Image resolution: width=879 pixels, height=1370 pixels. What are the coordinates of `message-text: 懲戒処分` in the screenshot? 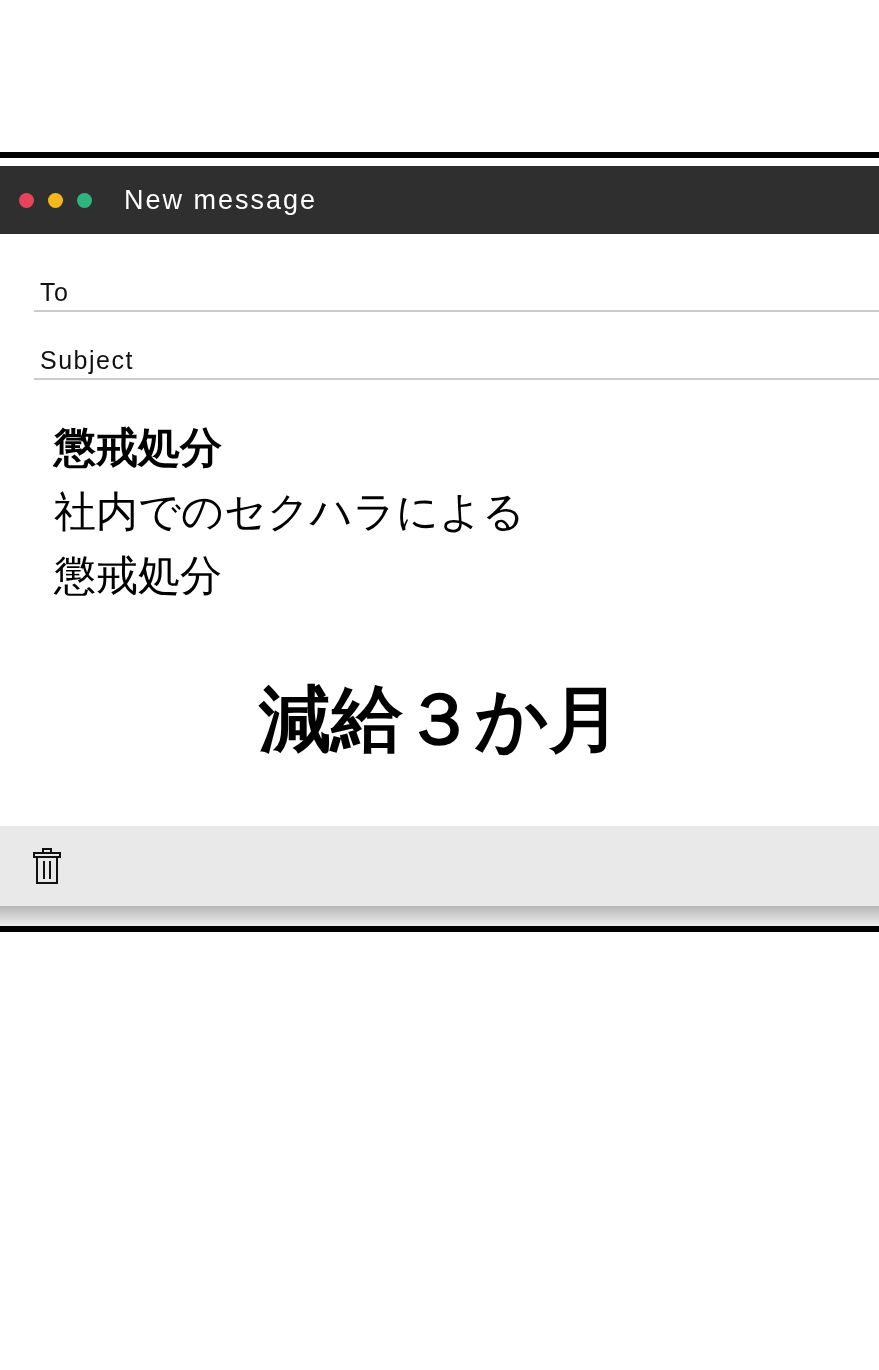 It's located at (138, 576).